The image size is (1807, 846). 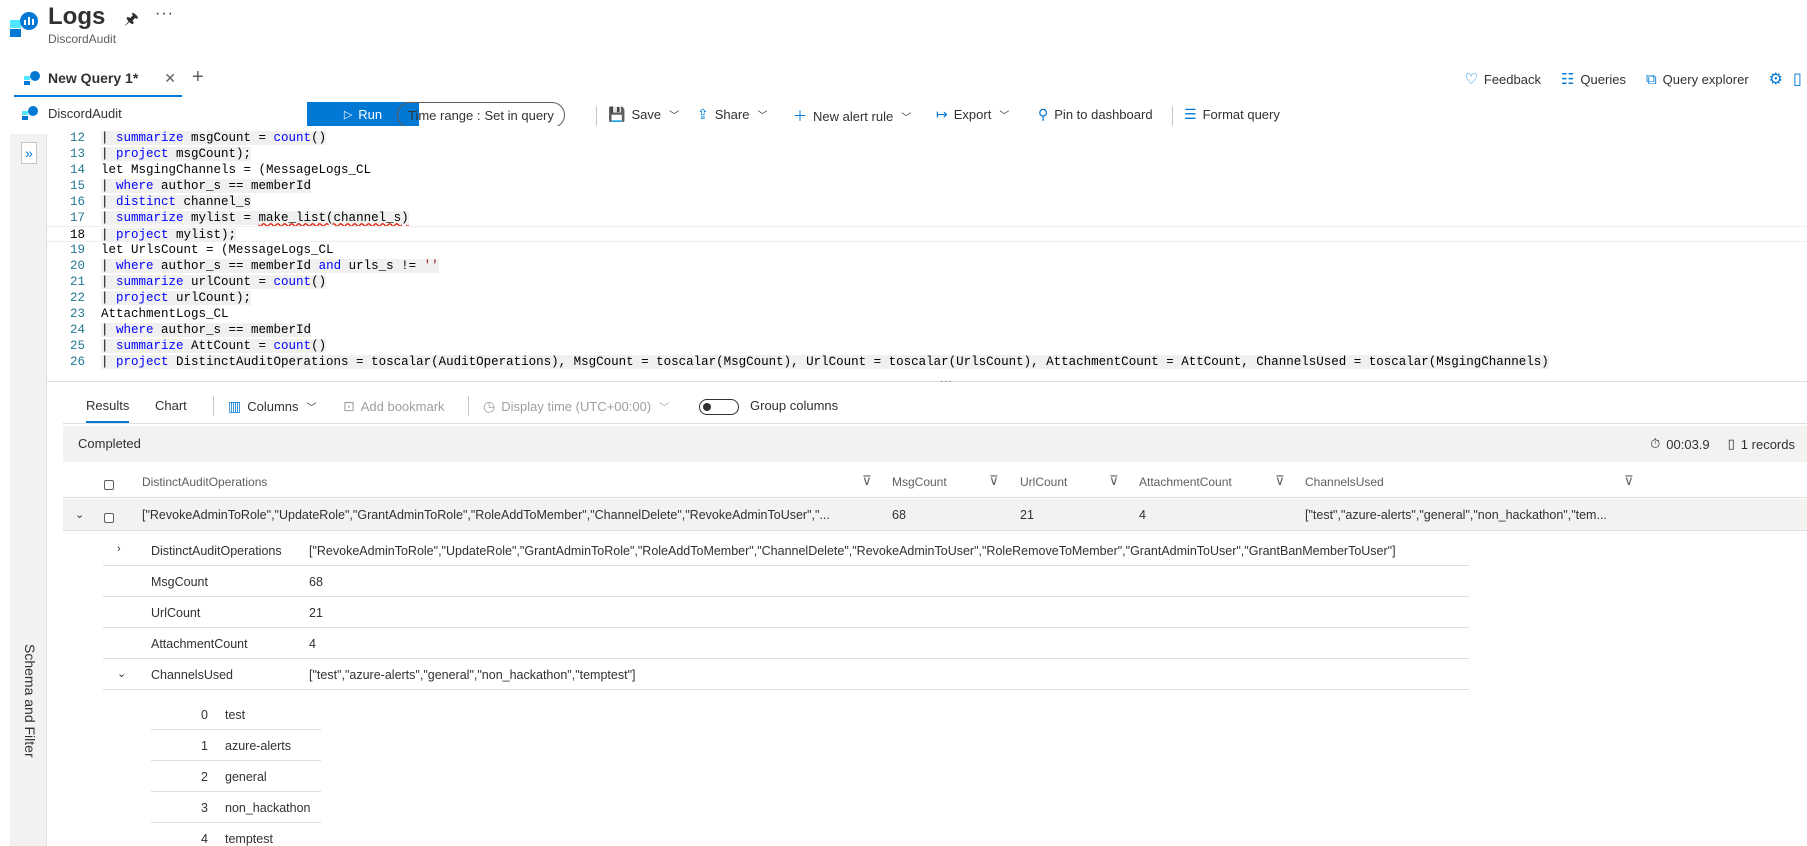 What do you see at coordinates (72, 113) in the screenshot?
I see `scope-selector: DiscordAudit` at bounding box center [72, 113].